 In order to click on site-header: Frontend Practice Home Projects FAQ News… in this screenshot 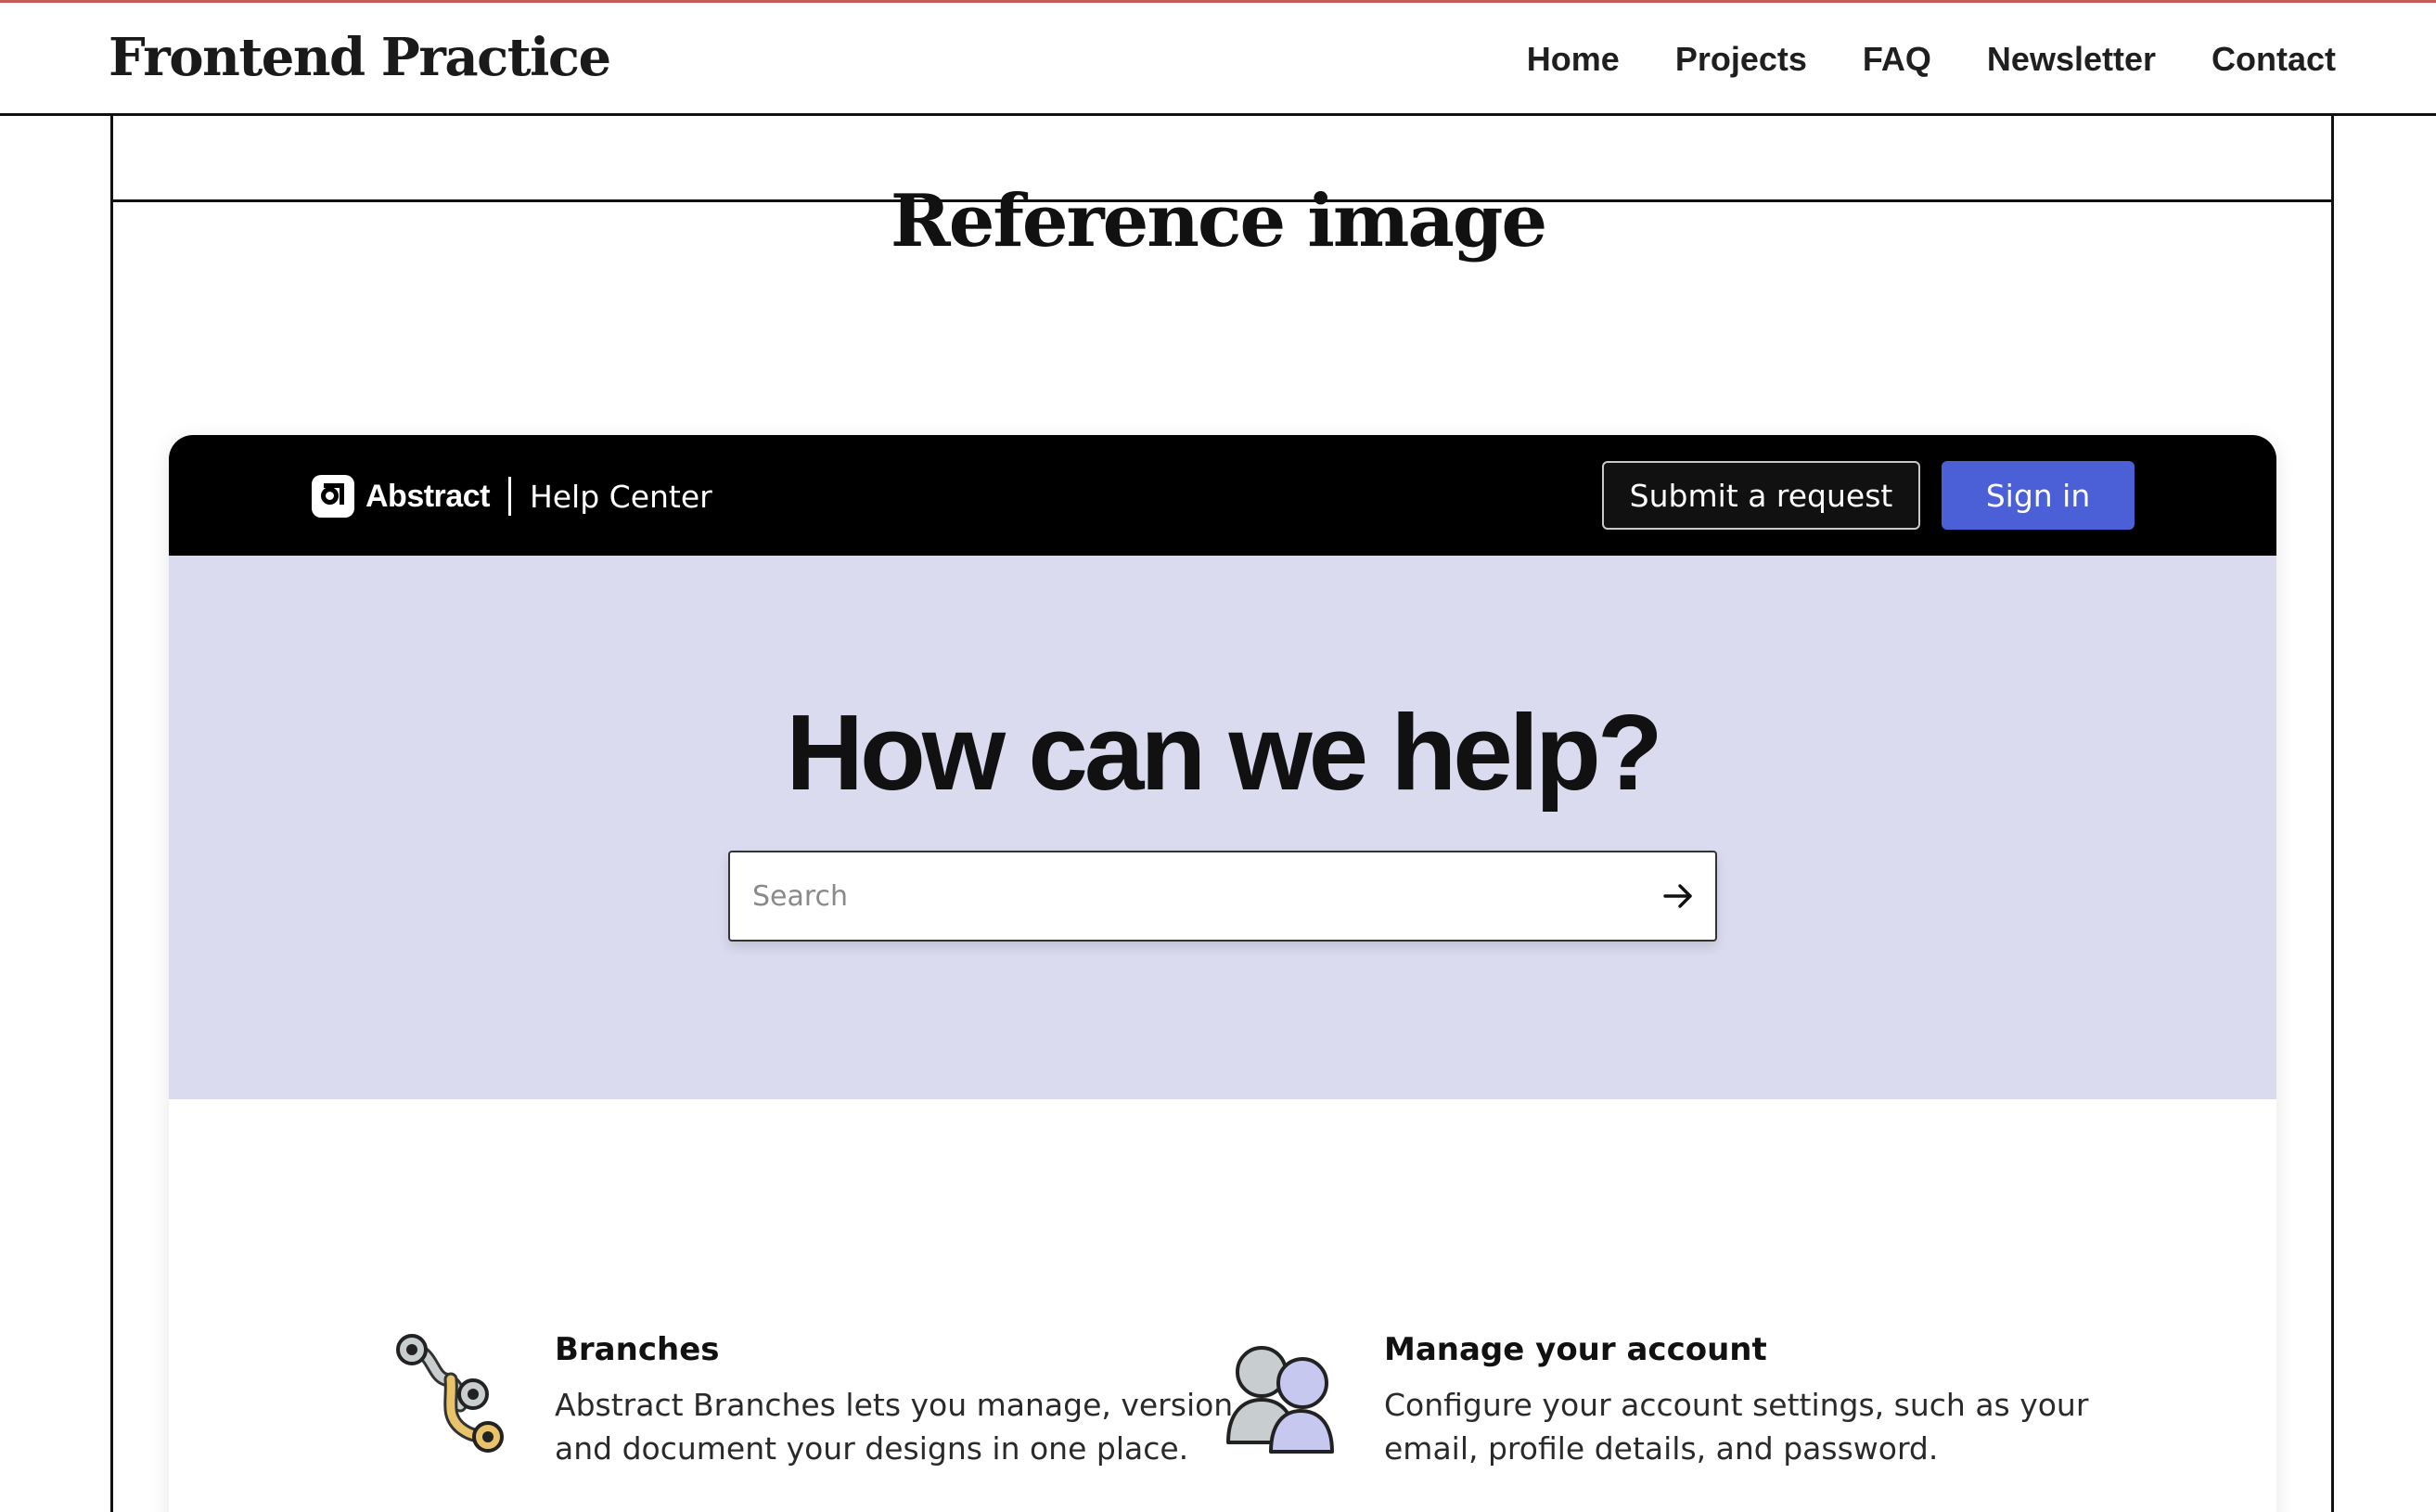, I will do `click(1218, 59)`.